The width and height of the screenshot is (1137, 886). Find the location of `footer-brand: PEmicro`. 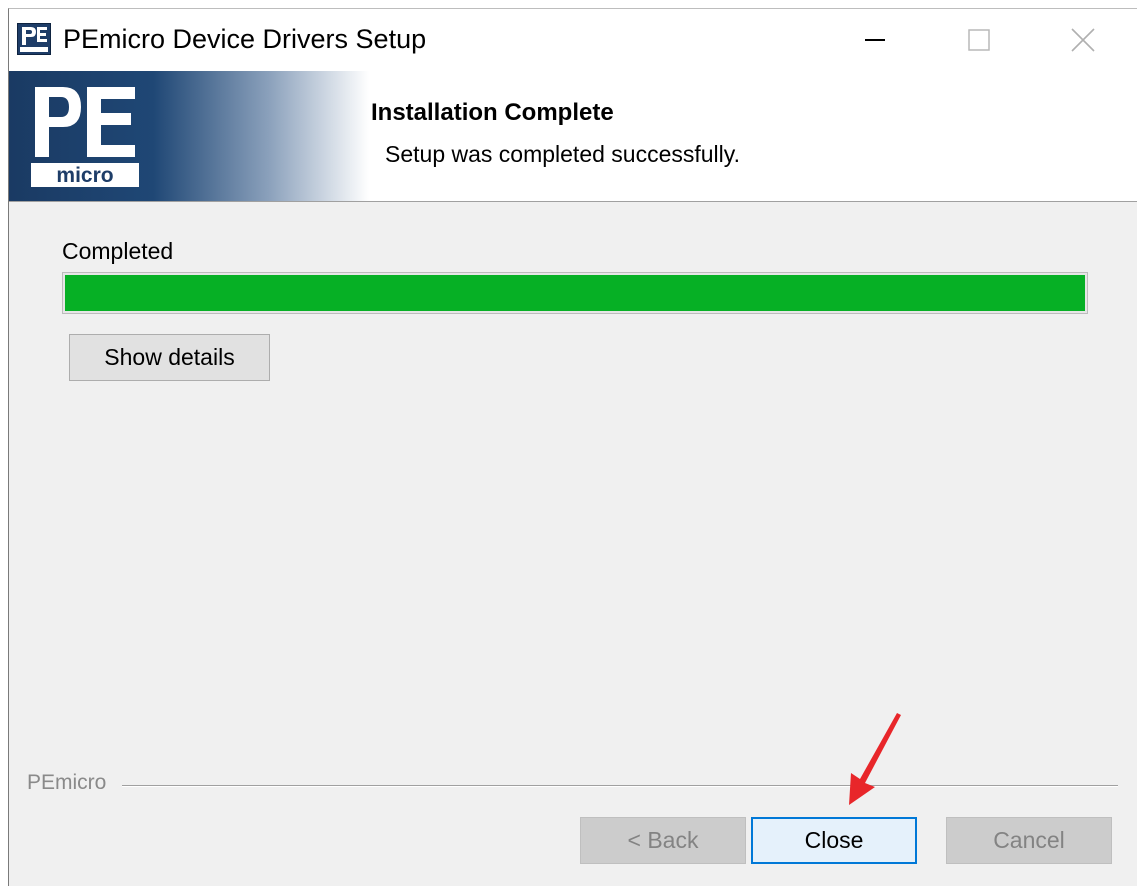

footer-brand: PEmicro is located at coordinates (67, 782).